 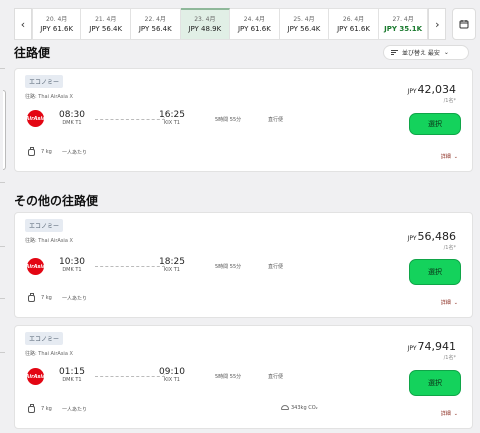 I want to click on flight-price: JPY42,034, so click(x=432, y=89).